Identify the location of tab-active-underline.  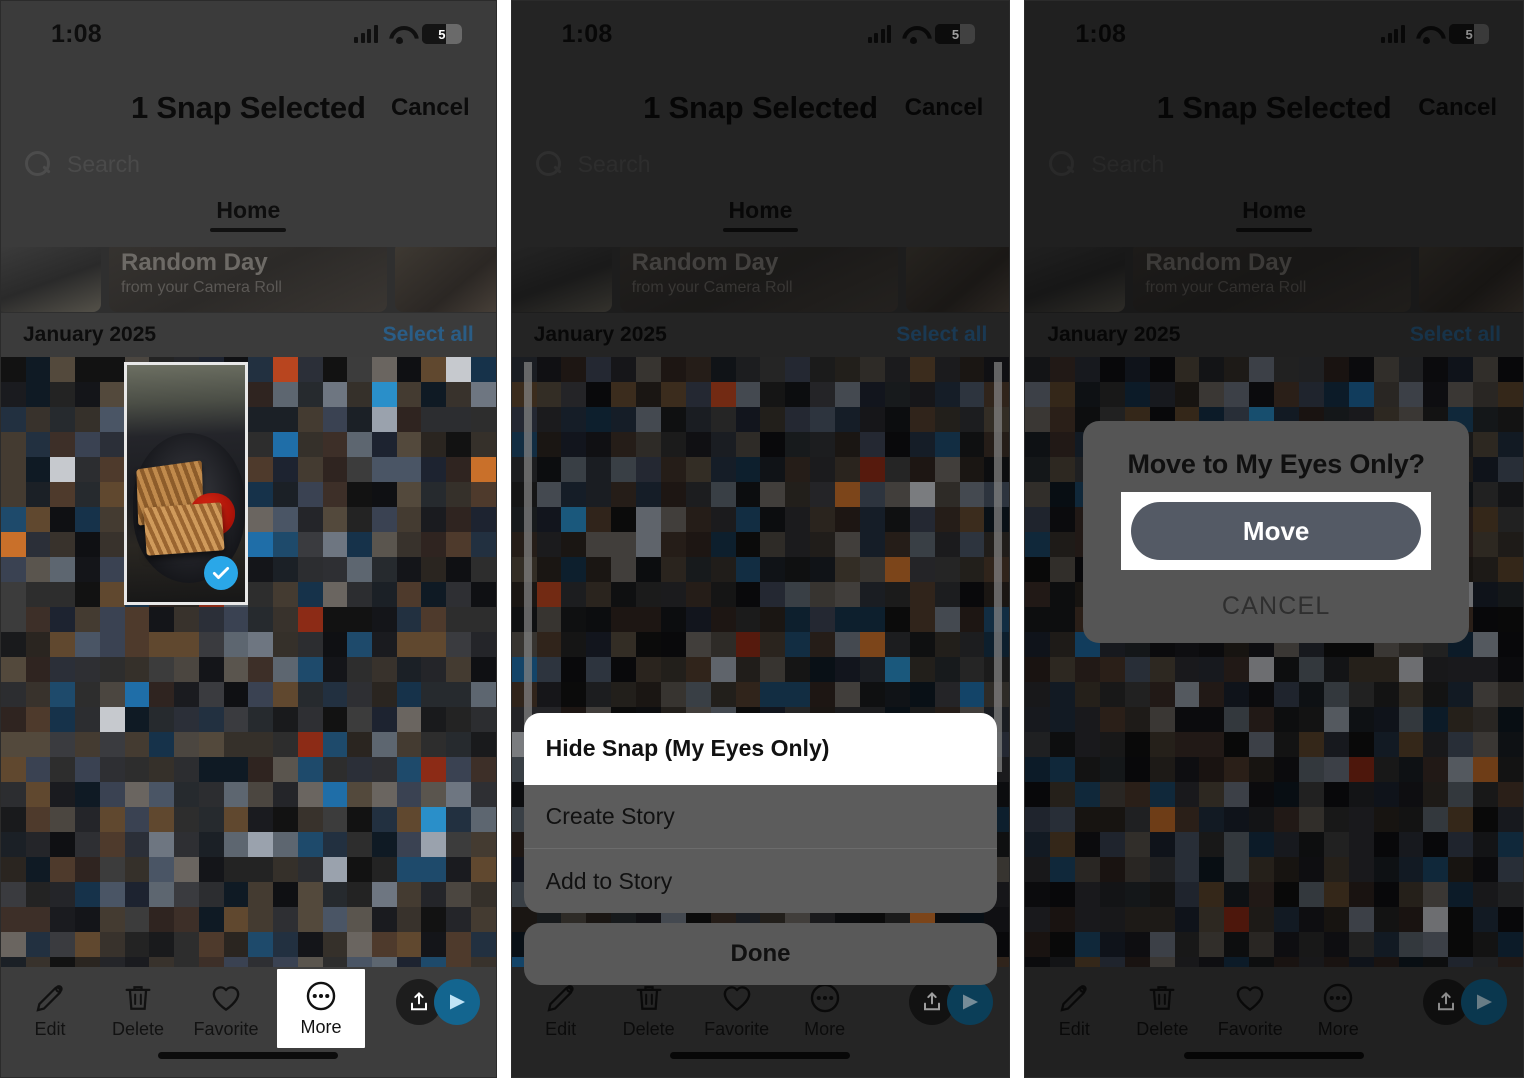
(248, 230).